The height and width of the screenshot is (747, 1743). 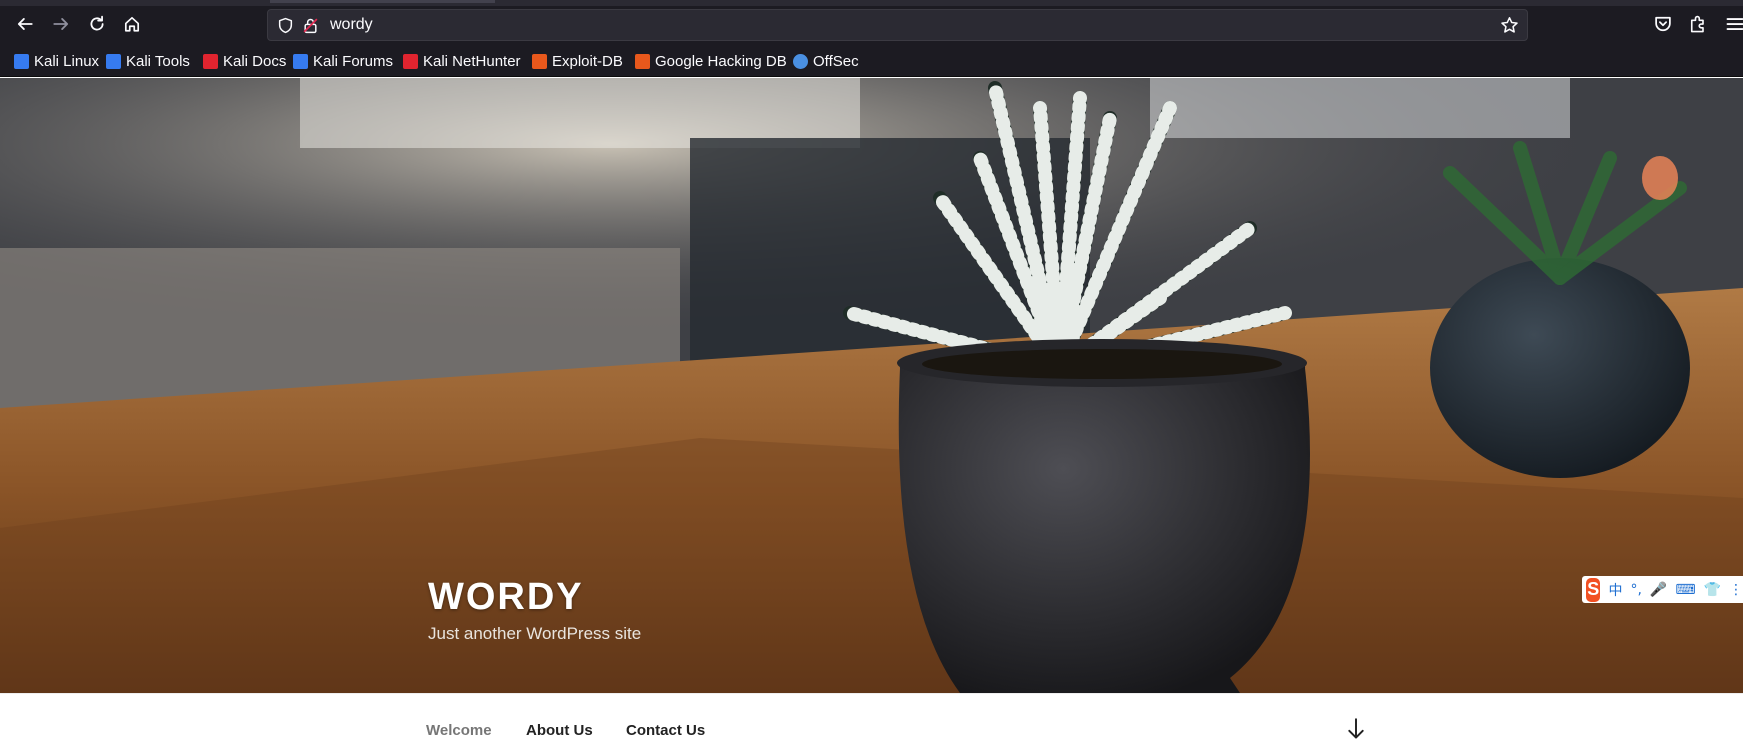 I want to click on exploit-db-icon, so click(x=539, y=61).